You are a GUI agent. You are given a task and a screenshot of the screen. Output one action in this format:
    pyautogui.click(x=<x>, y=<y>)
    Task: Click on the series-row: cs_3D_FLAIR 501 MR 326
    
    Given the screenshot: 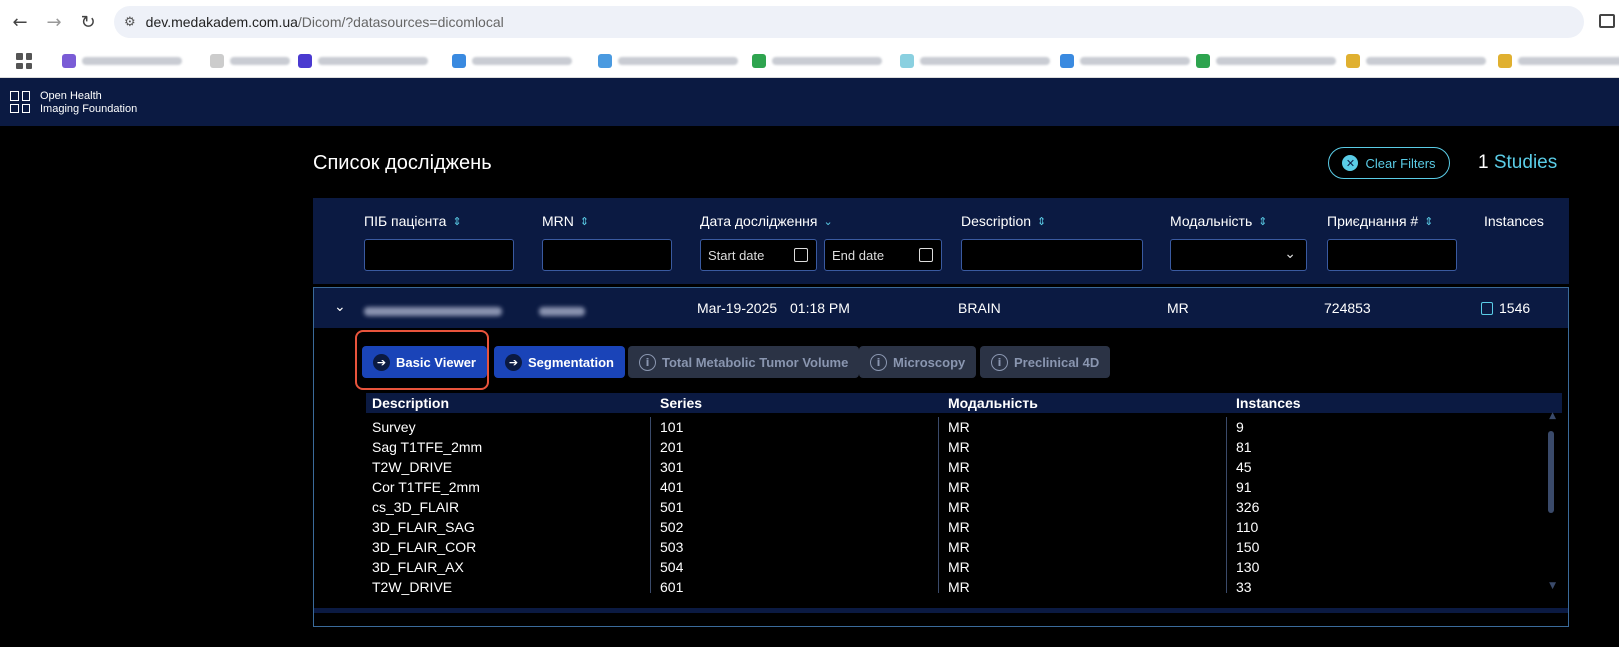 What is the action you would take?
    pyautogui.click(x=941, y=507)
    